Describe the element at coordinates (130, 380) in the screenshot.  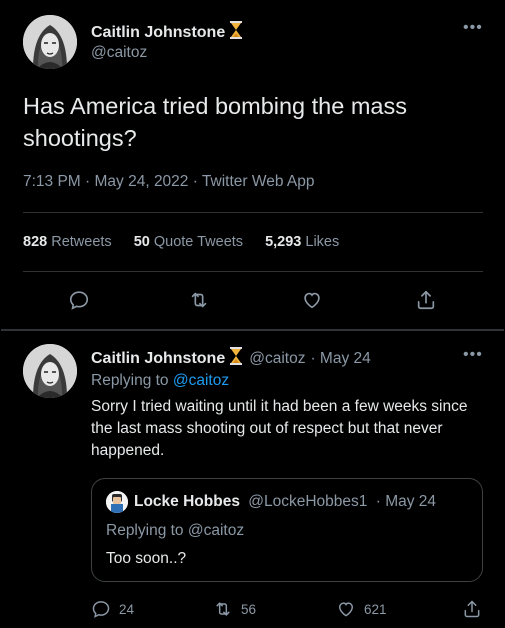
I see `replying-prefix: Replying to` at that location.